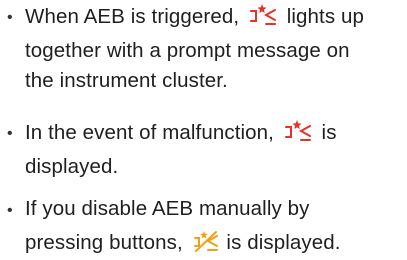 The height and width of the screenshot is (260, 407). Describe the element at coordinates (132, 16) in the screenshot. I see `item-1-text-start: When AEB is triggered,` at that location.